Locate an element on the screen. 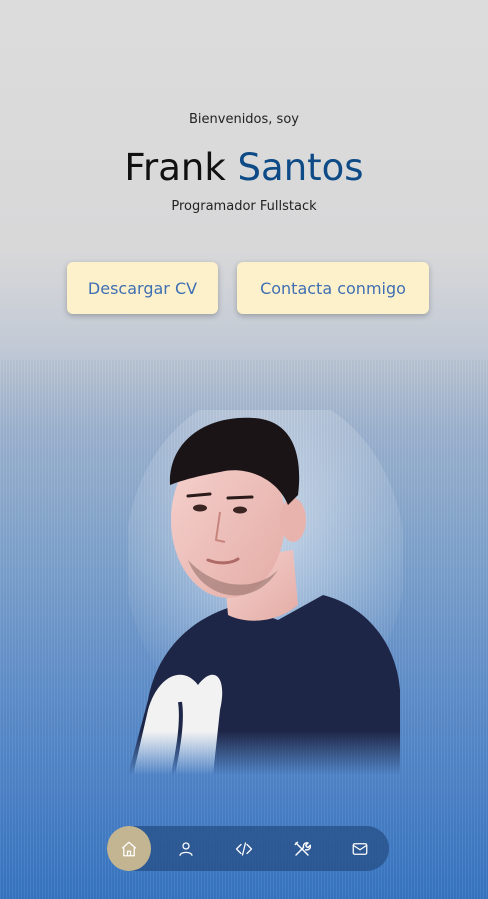 This screenshot has height=899, width=488. last-name: Santos is located at coordinates (300, 167).